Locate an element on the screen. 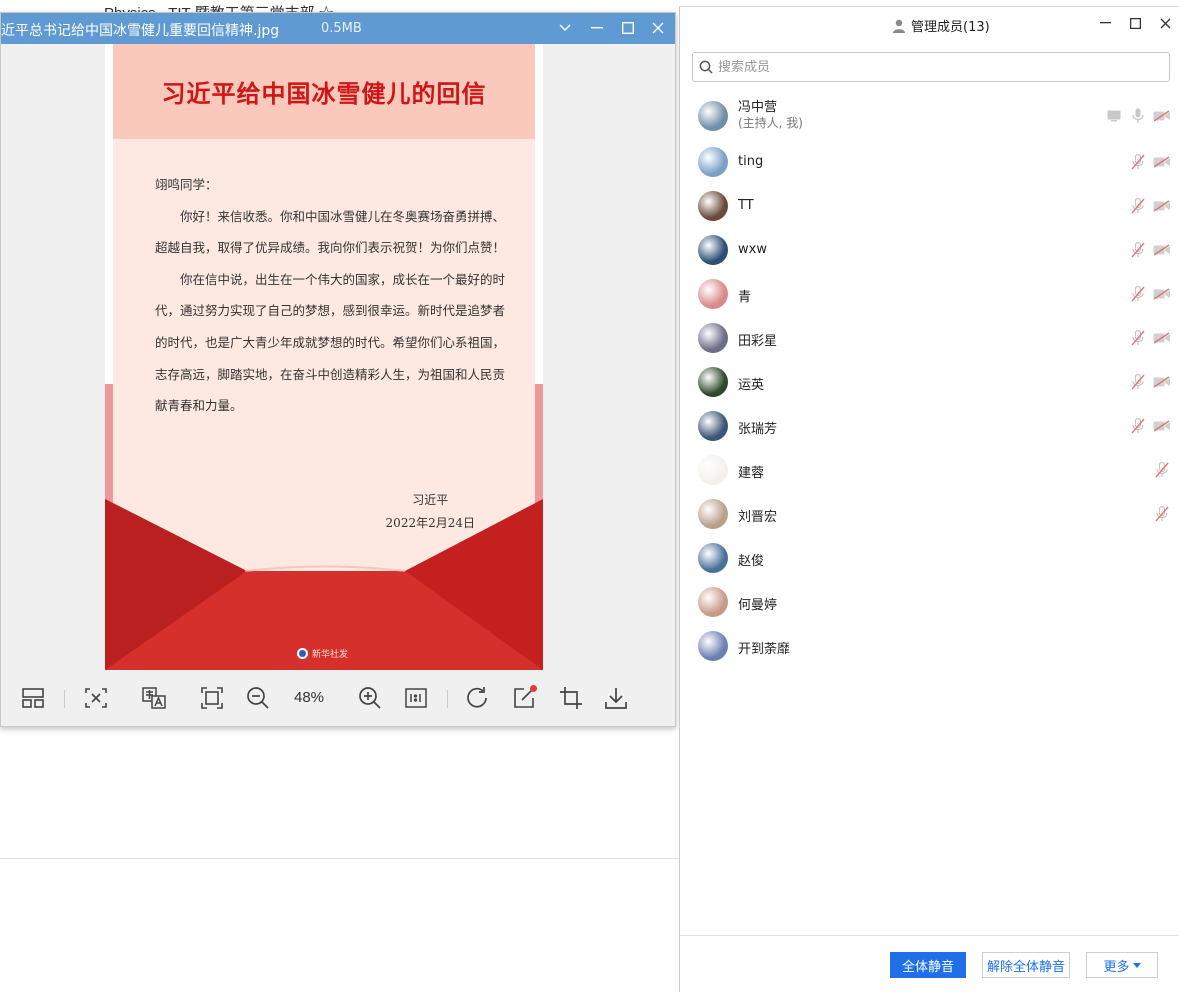  panel-titlebar: 管理成员(13) is located at coordinates (929, 23).